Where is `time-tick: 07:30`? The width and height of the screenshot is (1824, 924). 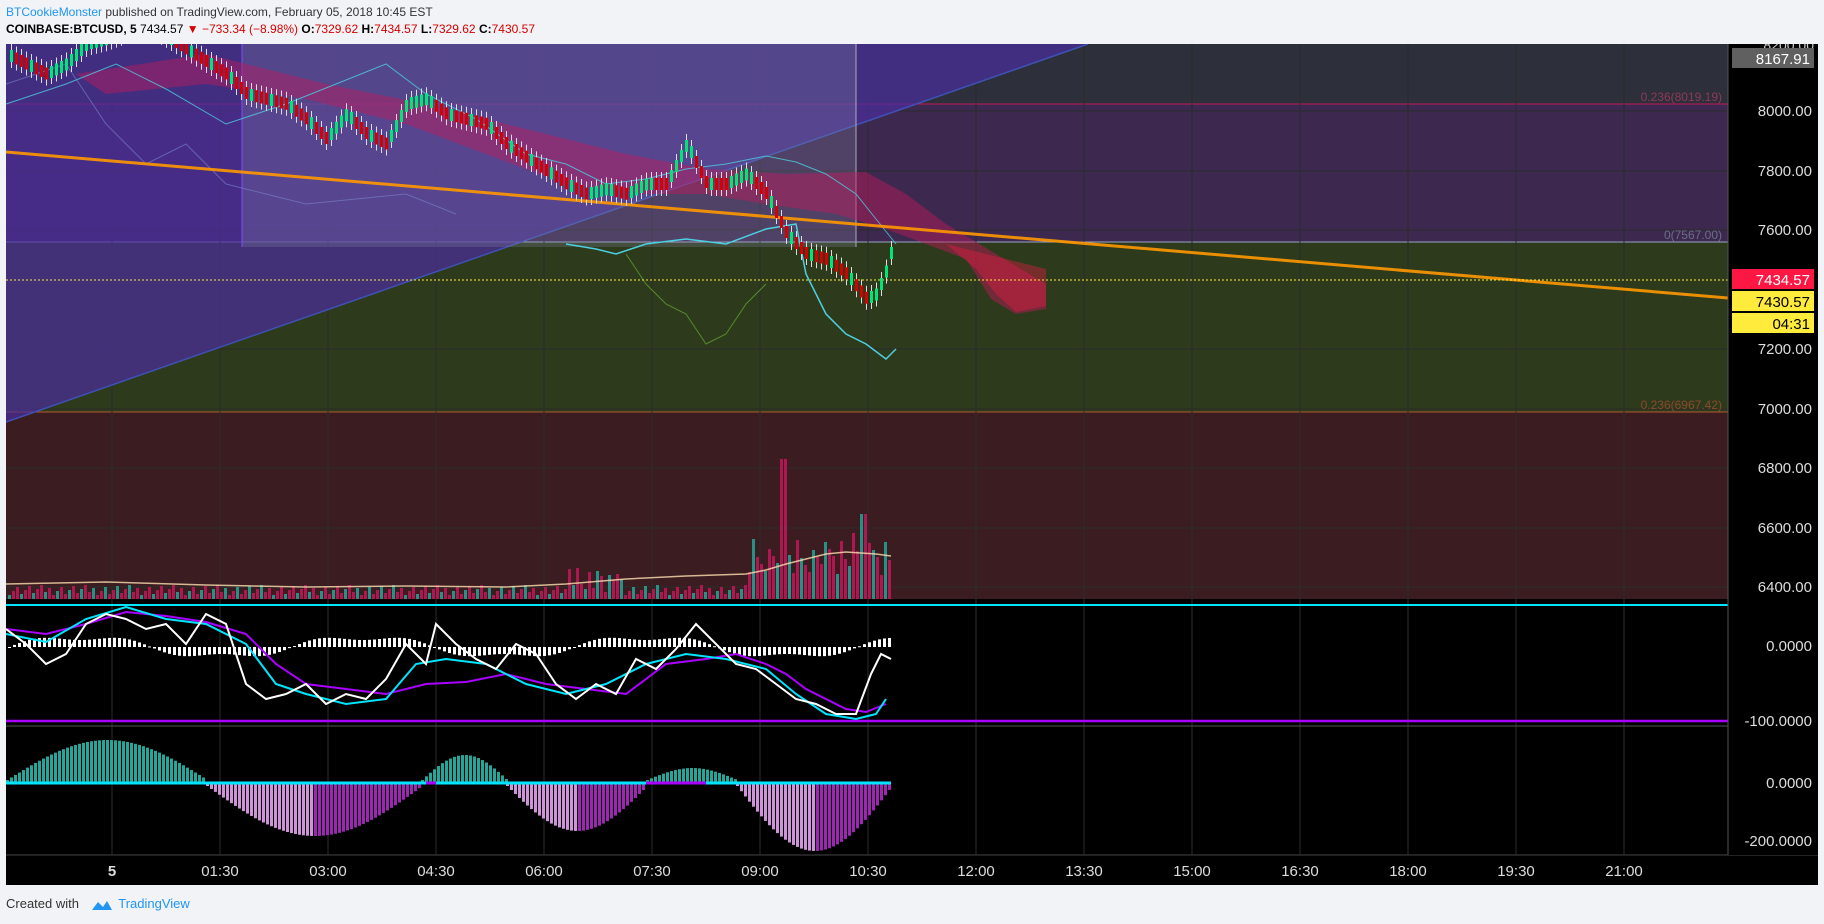
time-tick: 07:30 is located at coordinates (652, 871).